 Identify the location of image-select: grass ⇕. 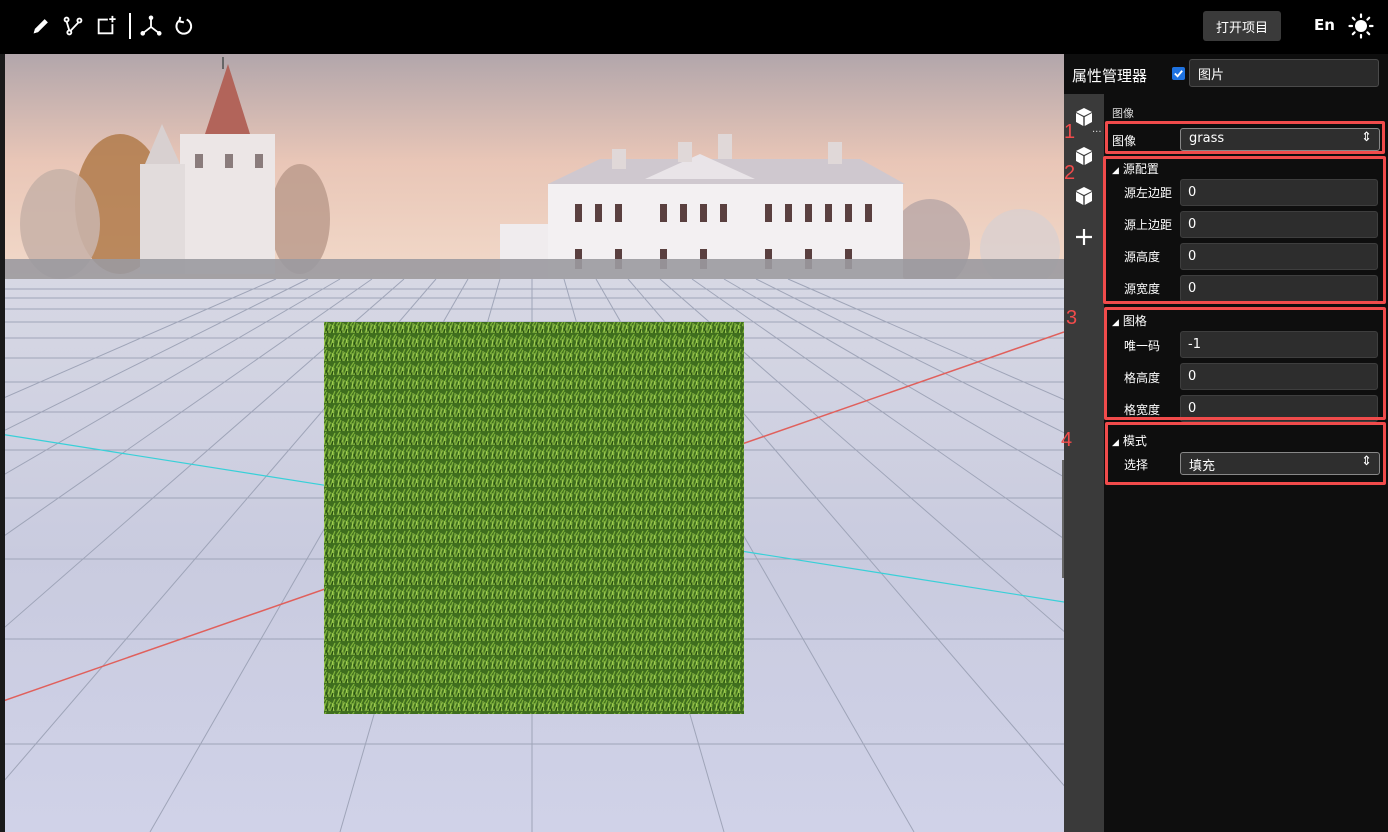
(1280, 139).